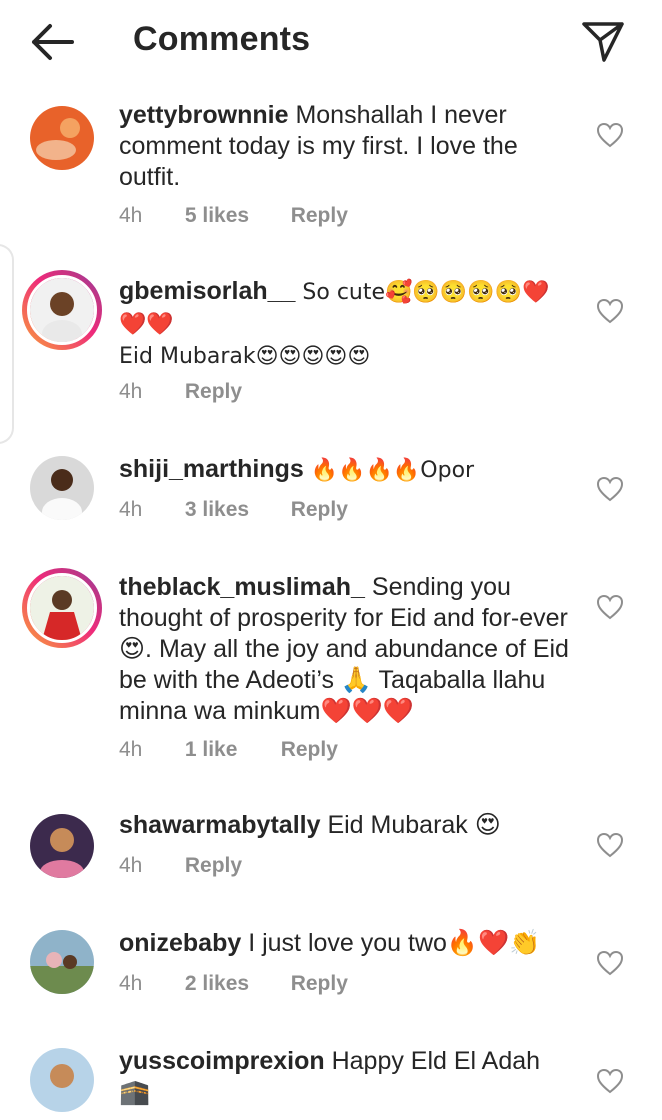 This screenshot has height=1120, width=662. I want to click on comment-text: Eid Mubarak 😍, so click(414, 825).